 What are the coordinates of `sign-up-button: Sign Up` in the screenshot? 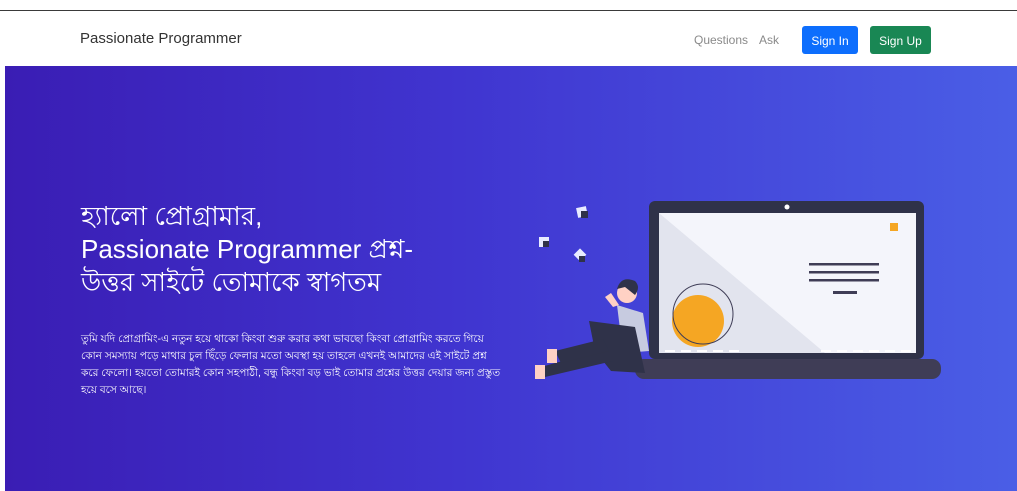 It's located at (900, 40).